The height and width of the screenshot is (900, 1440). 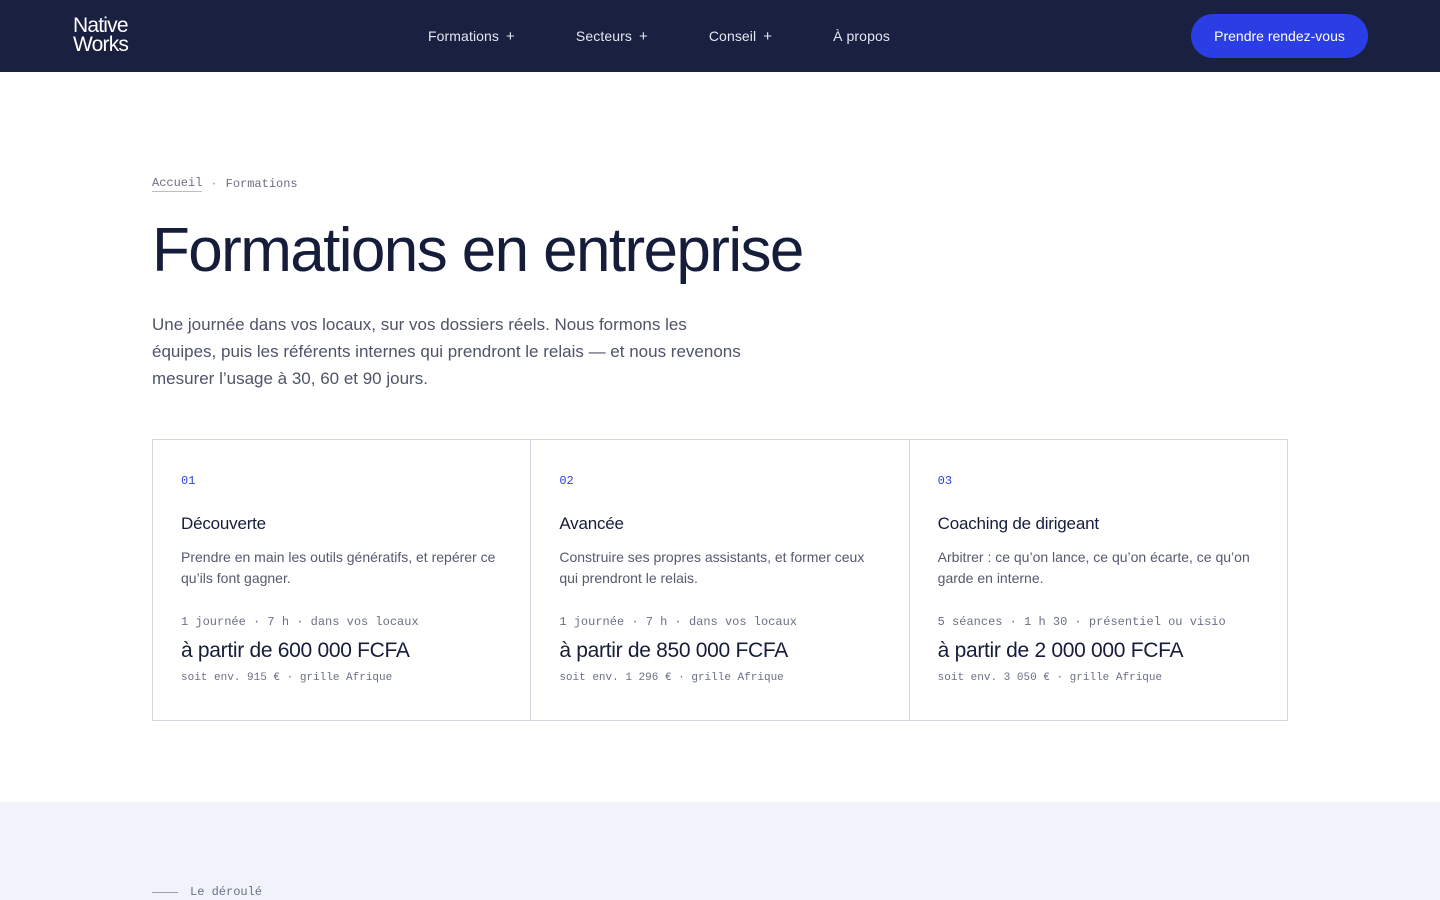 What do you see at coordinates (945, 481) in the screenshot?
I see `offer-number: 03` at bounding box center [945, 481].